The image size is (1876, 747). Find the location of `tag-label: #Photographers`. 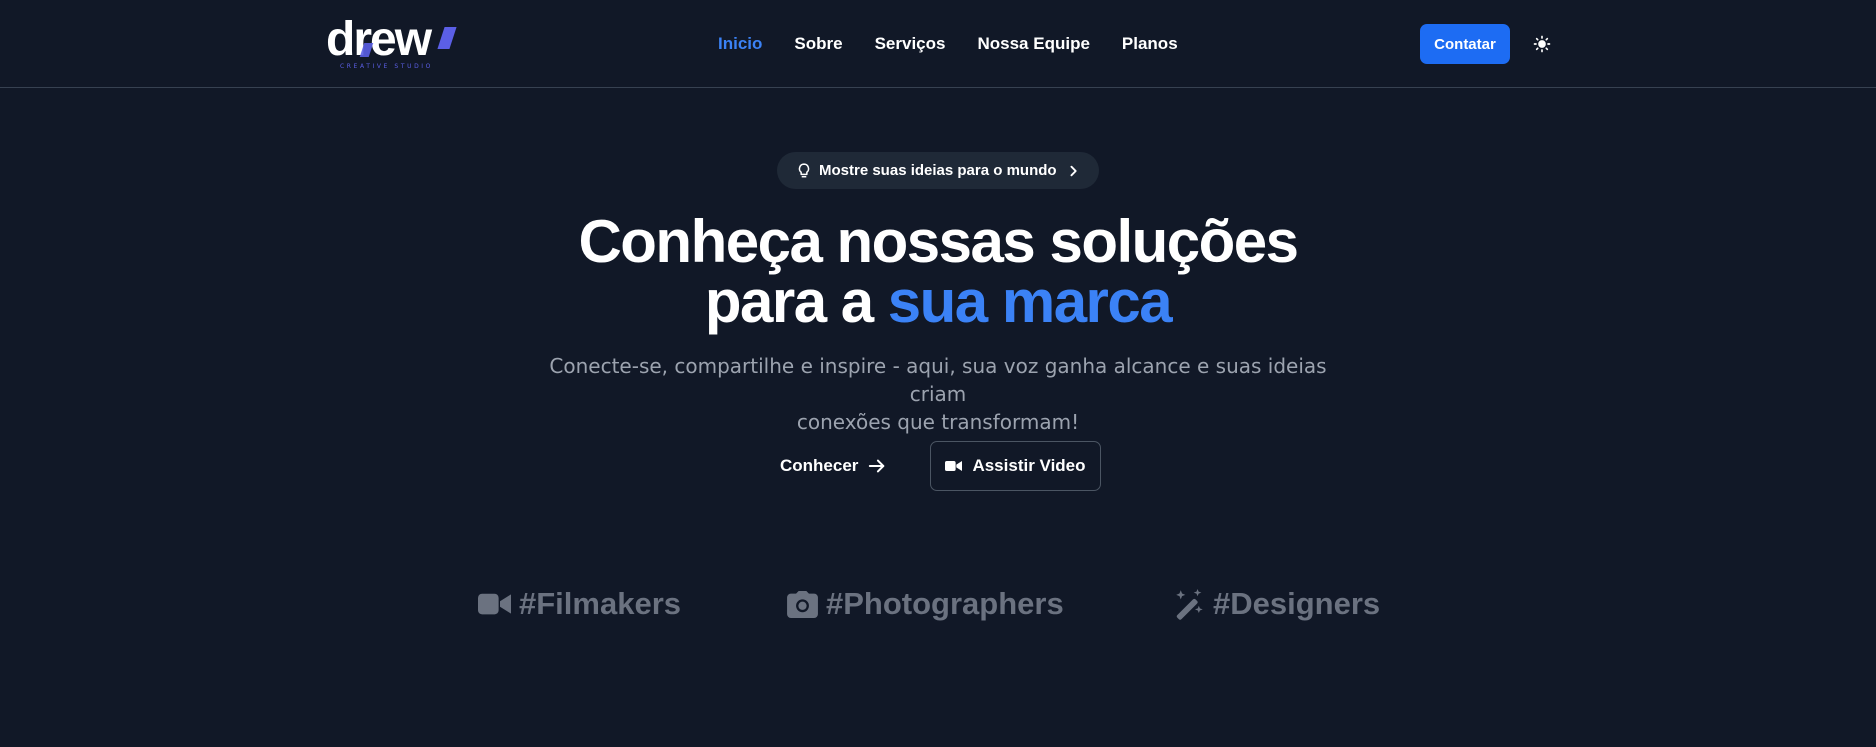

tag-label: #Photographers is located at coordinates (945, 603).